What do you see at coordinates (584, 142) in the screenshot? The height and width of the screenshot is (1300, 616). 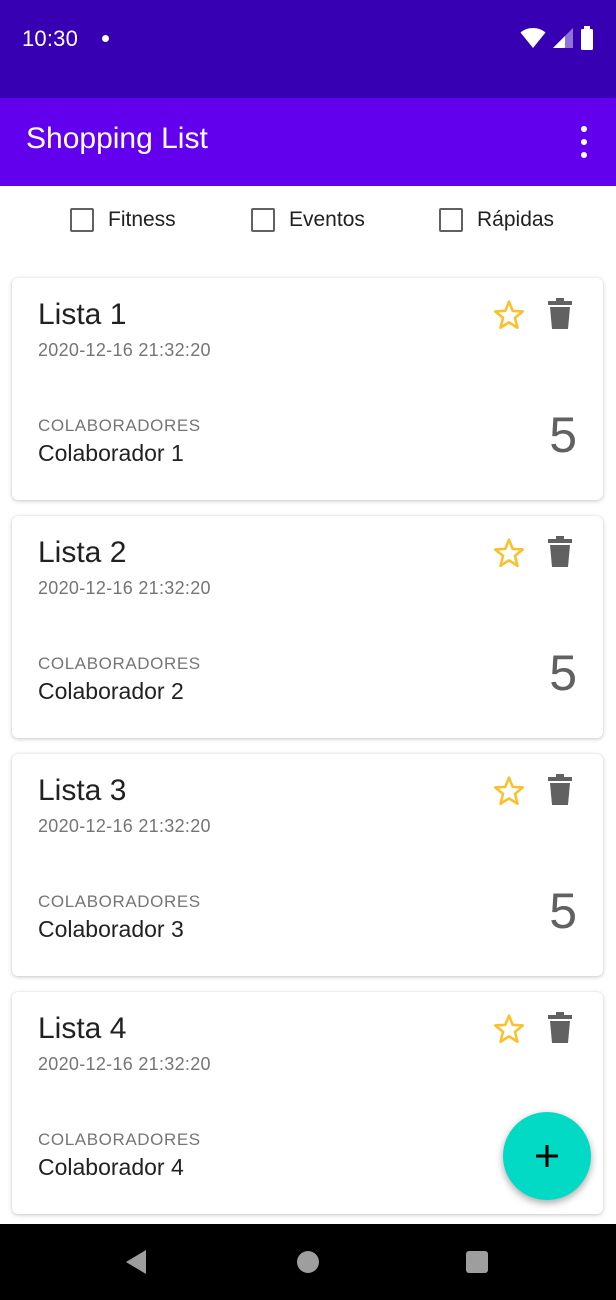 I see `more-vert-icon` at bounding box center [584, 142].